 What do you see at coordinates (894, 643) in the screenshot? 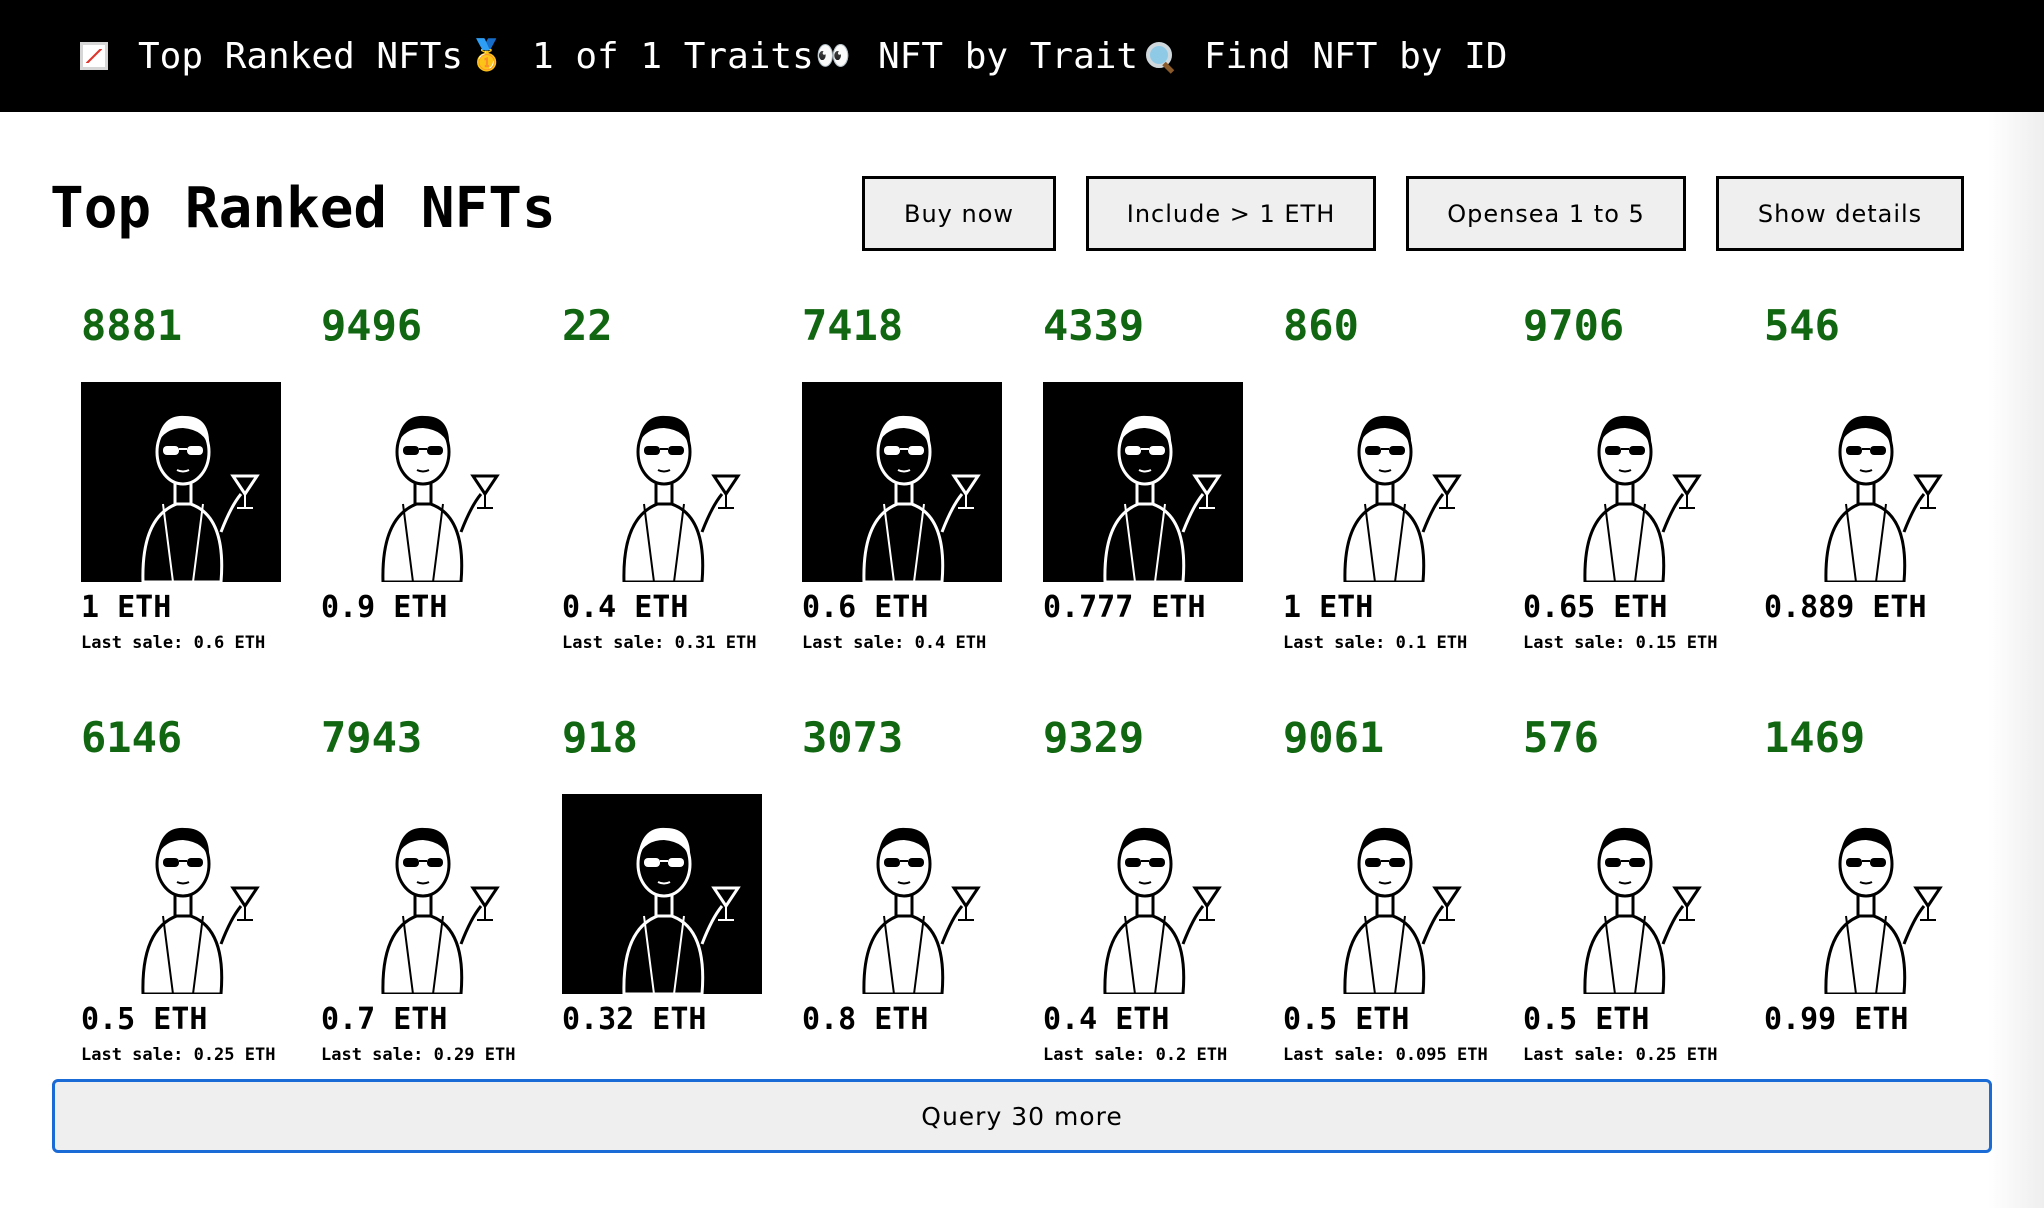
I see `nft-last-sale: Last sale: 0.4 ETH` at bounding box center [894, 643].